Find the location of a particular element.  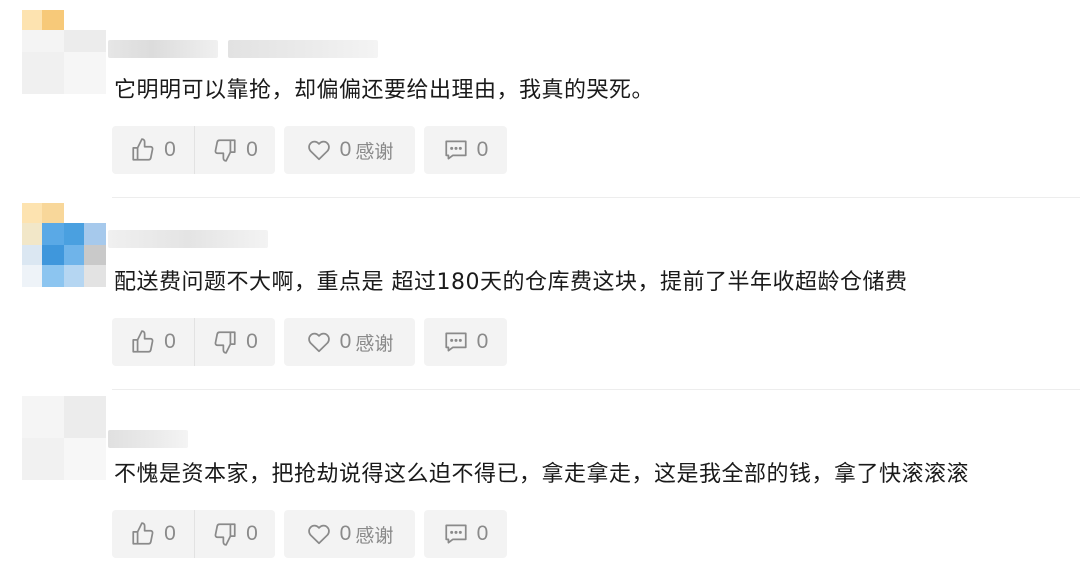

comment-text: 不愧是资本家，把抢劫说得这么迫不得已，拿走拿走，这是我全部的钱，拿了快滚滚滚 is located at coordinates (542, 474).